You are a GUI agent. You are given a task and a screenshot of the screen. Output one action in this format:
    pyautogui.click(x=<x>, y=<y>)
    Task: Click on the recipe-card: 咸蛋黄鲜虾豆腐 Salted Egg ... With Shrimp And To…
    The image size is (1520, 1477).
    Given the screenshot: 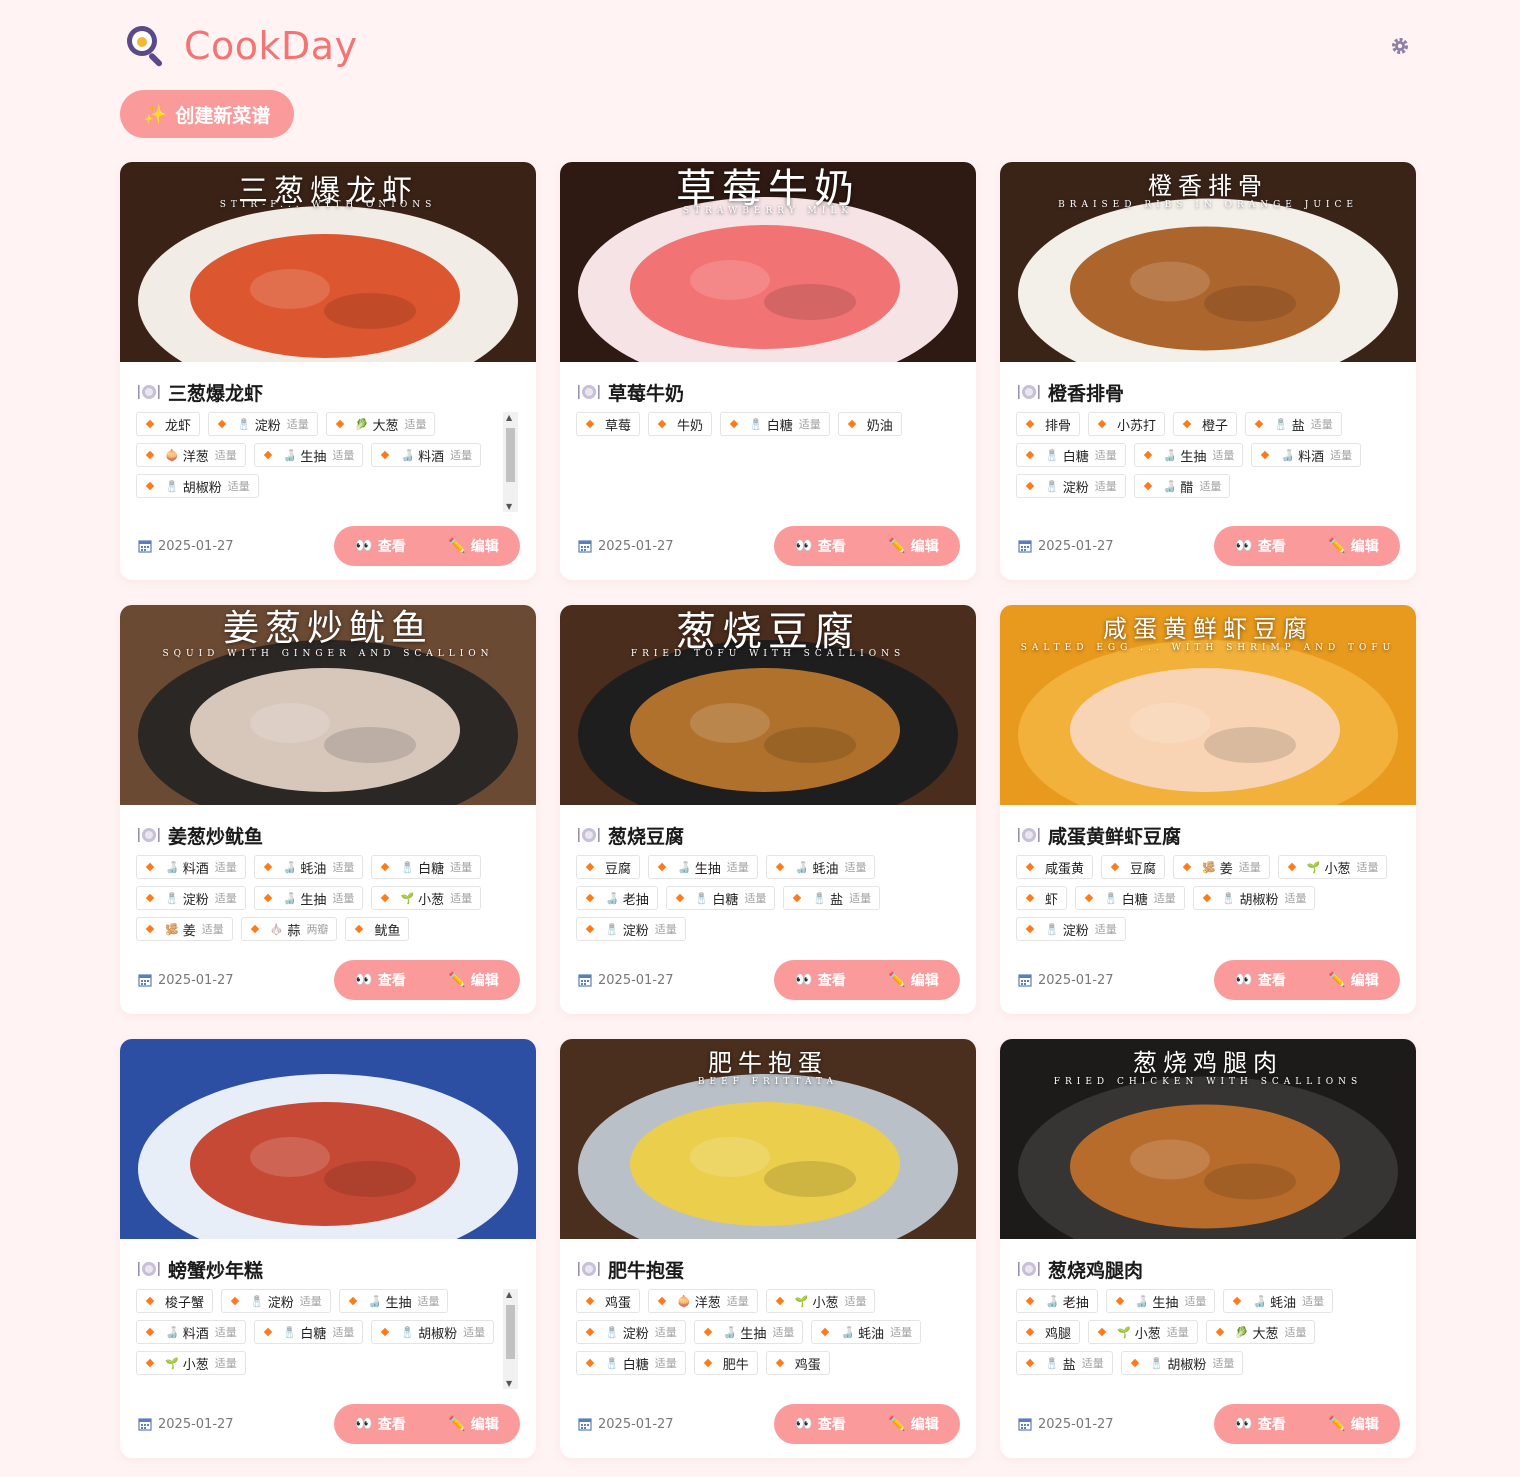 What is the action you would take?
    pyautogui.click(x=1208, y=809)
    